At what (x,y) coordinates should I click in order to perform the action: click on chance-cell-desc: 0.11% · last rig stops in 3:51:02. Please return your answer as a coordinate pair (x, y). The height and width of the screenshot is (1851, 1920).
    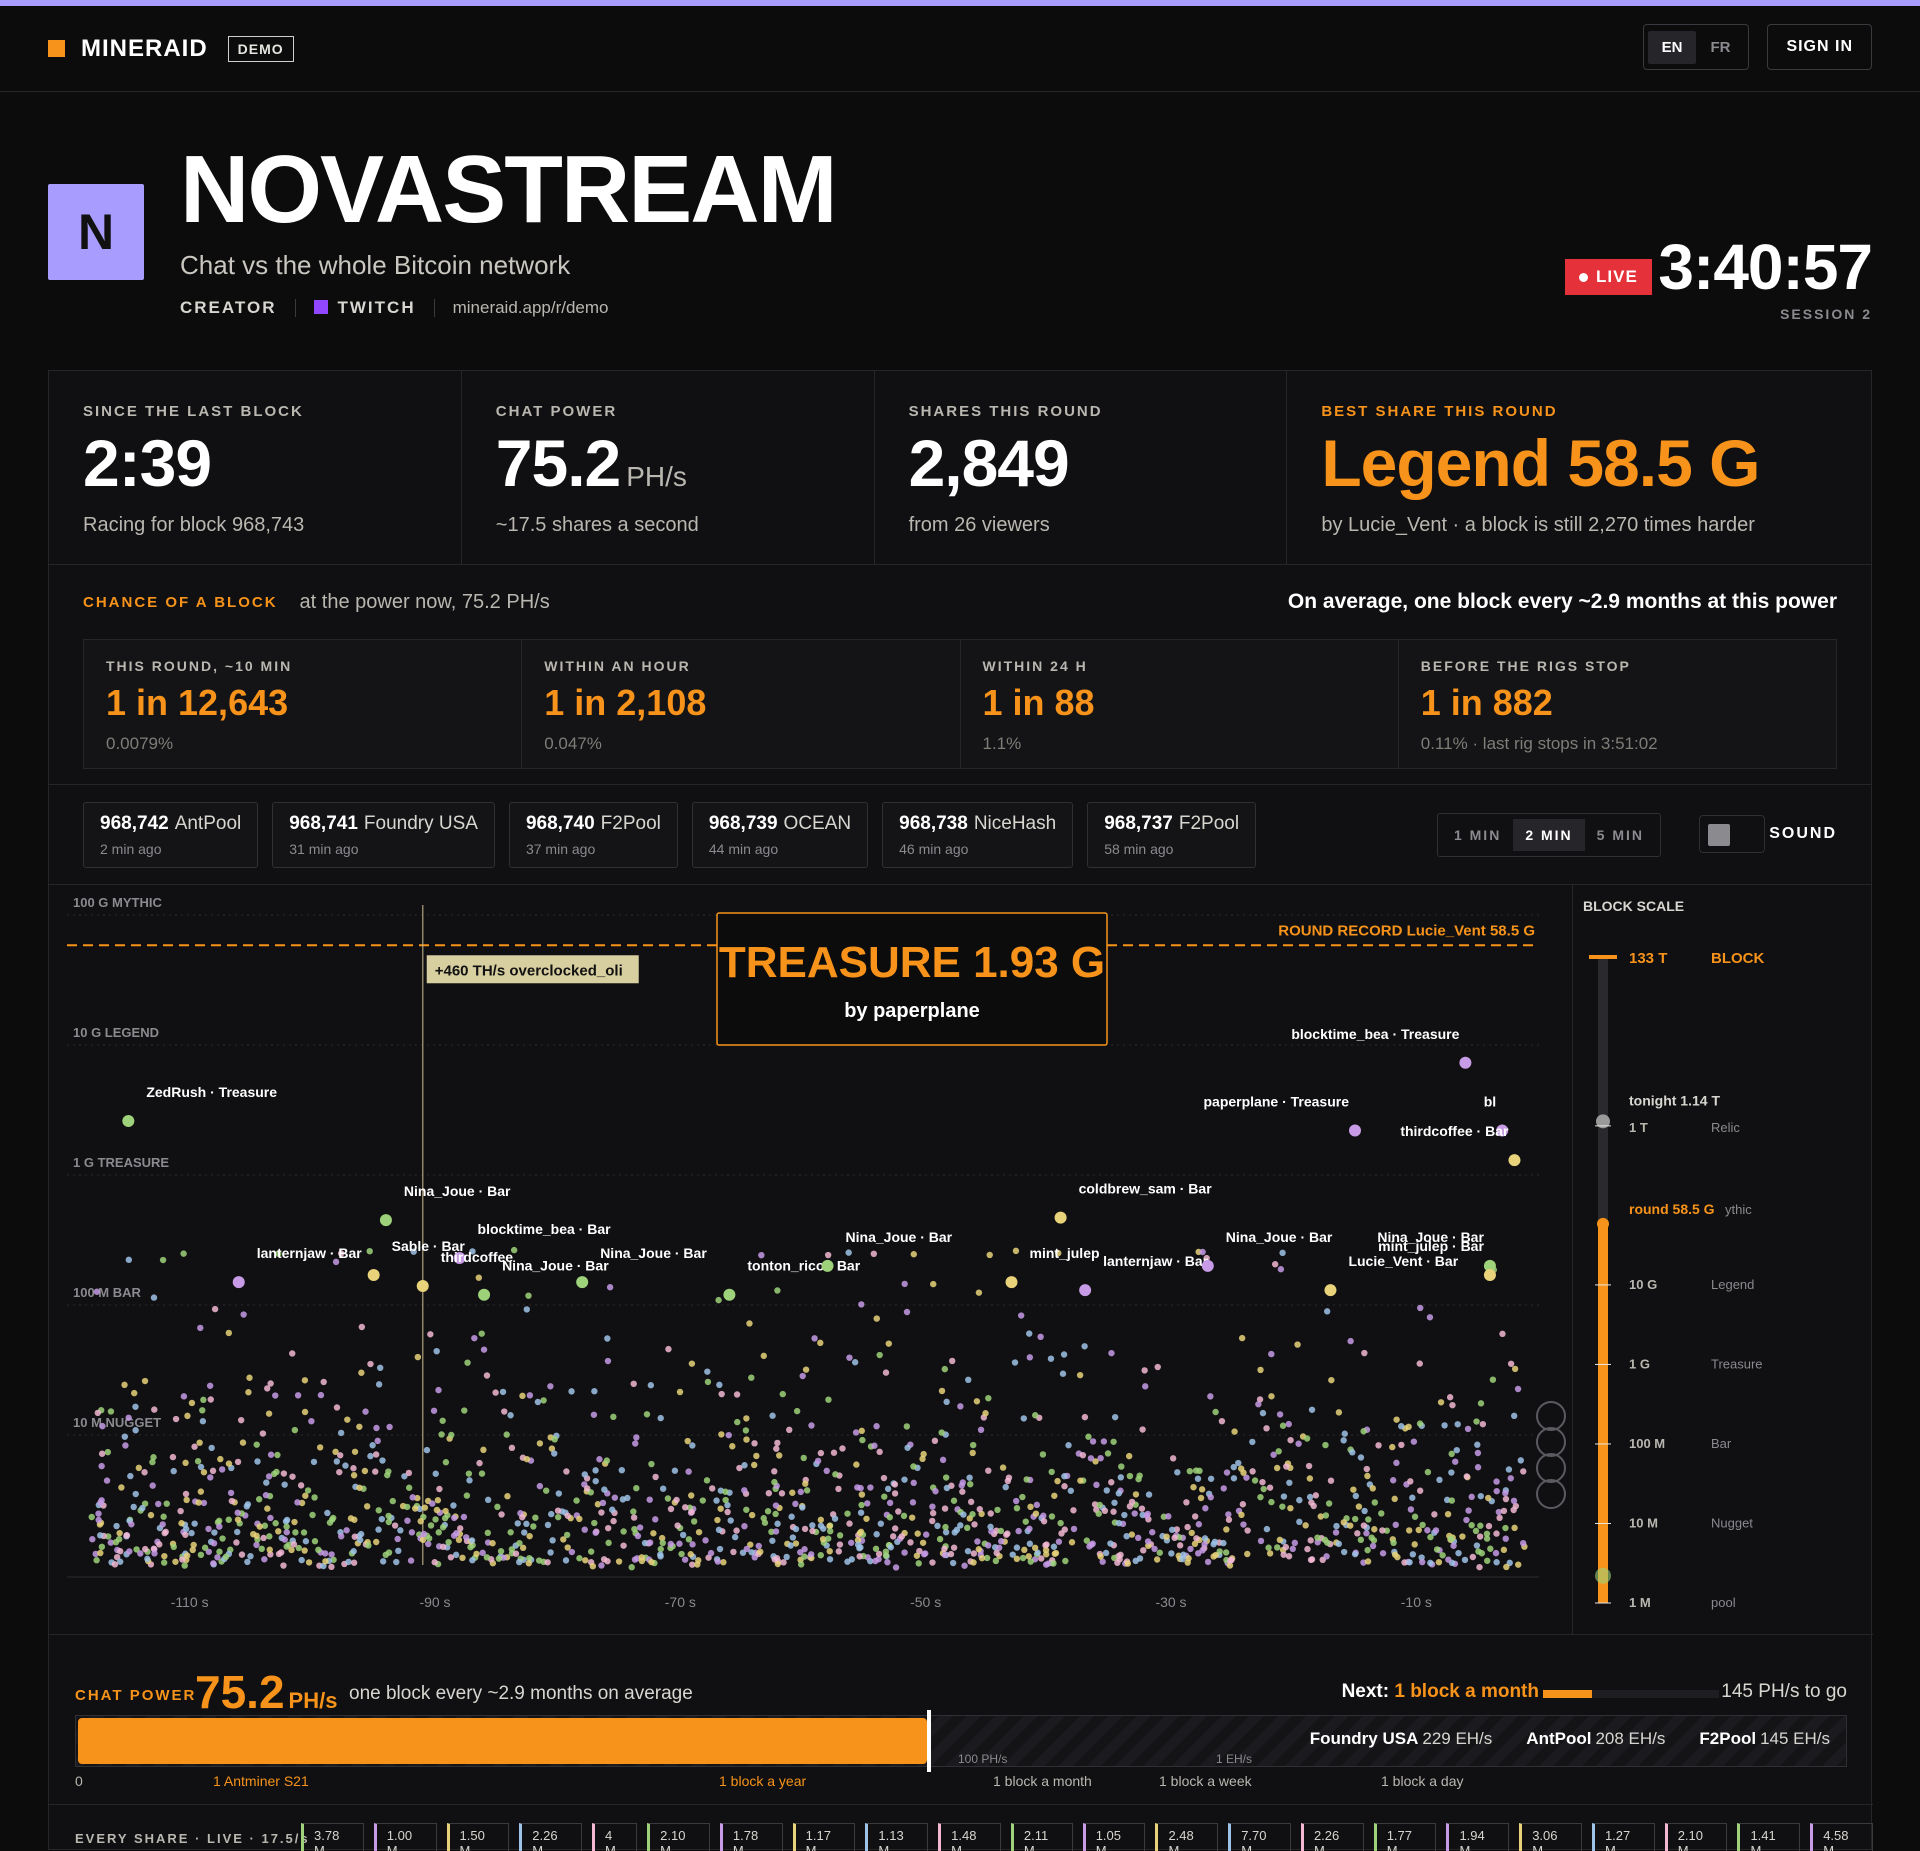
    Looking at the image, I should click on (1539, 743).